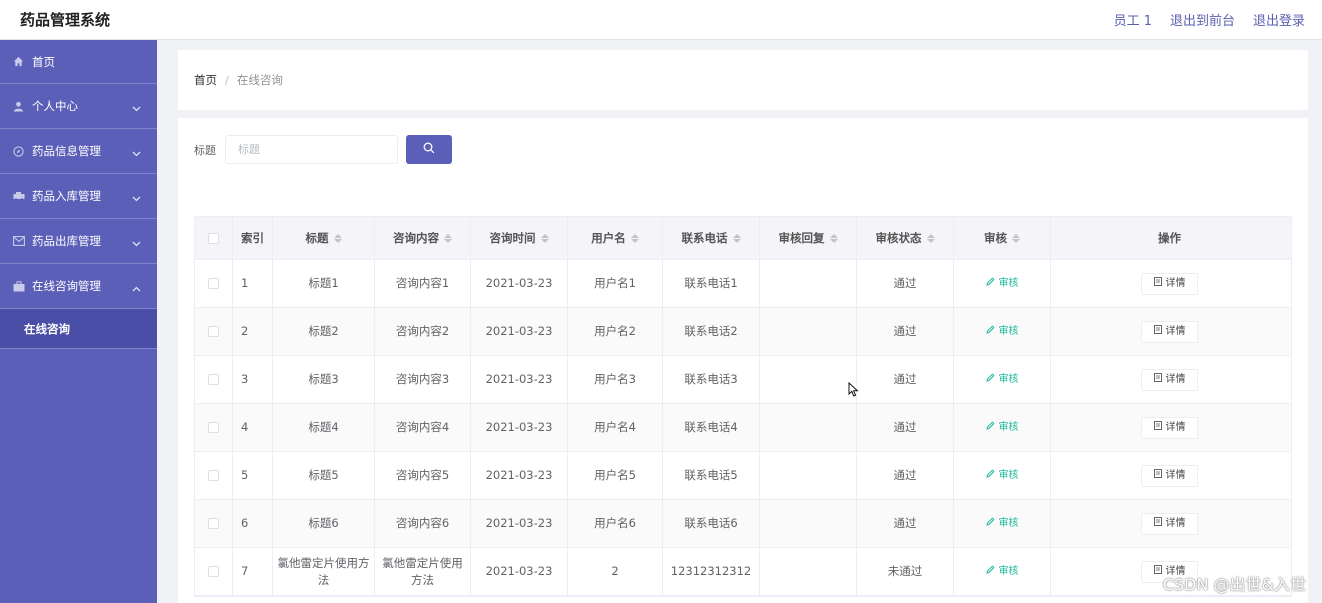 The image size is (1322, 603). I want to click on table-header: 索引 标题 咨询内容 咨询时间 用户名 联系电话 审核回复 审核状态 审核 操作, so click(743, 238).